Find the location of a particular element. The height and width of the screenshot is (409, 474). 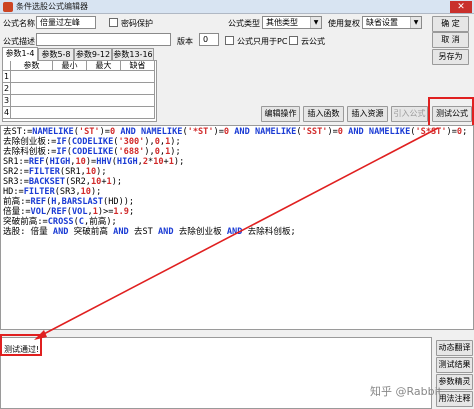

code-literal: 'ST' is located at coordinates (89, 132).